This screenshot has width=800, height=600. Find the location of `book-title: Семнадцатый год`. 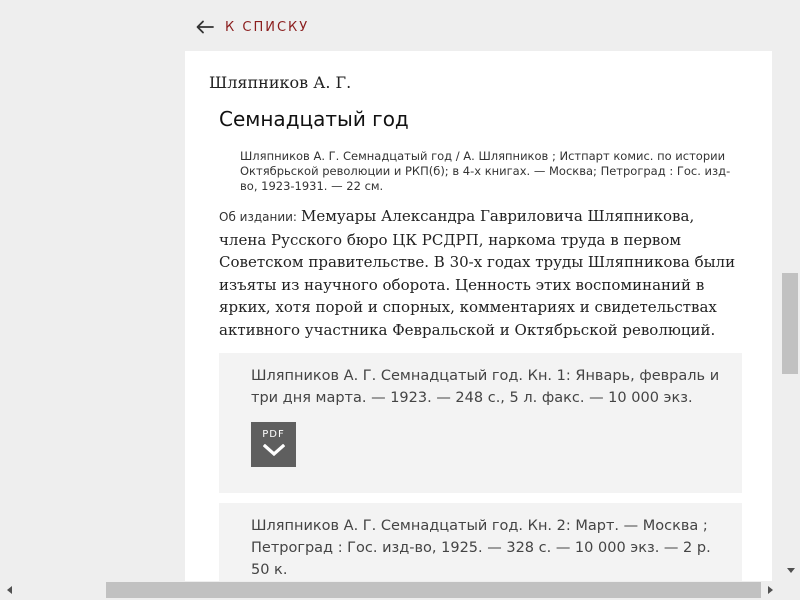

book-title: Семнадцатый год is located at coordinates (314, 119).